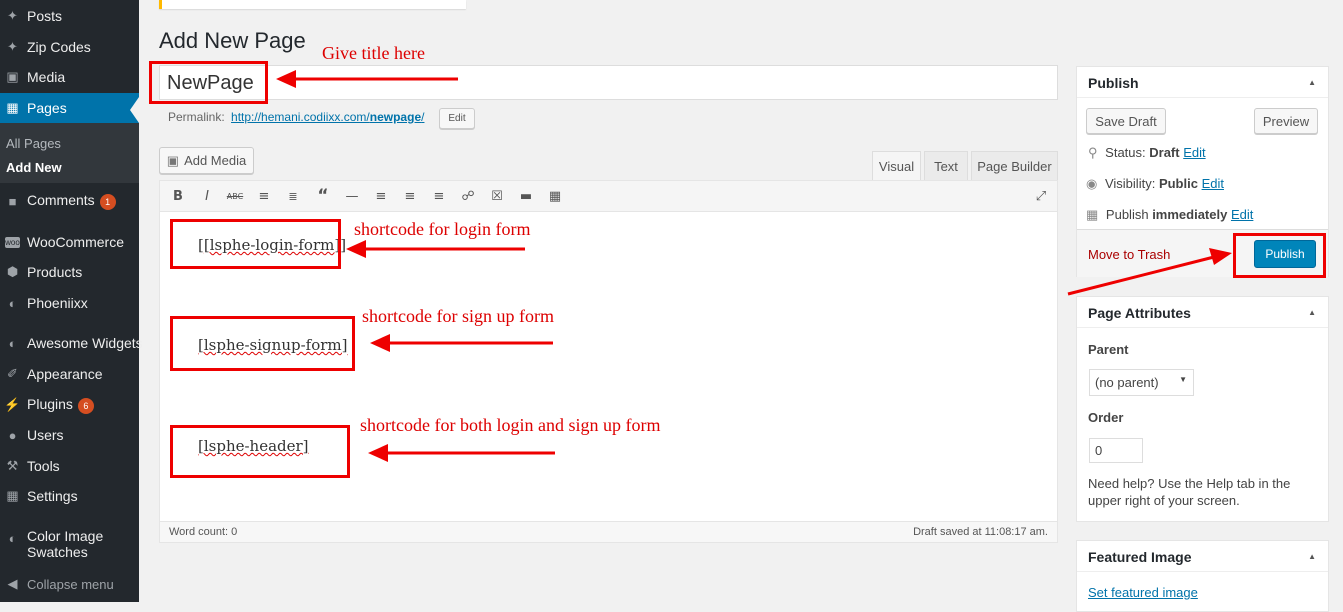  I want to click on permalink-link: http://hemani.codiixx.com/newpage/, so click(327, 117).